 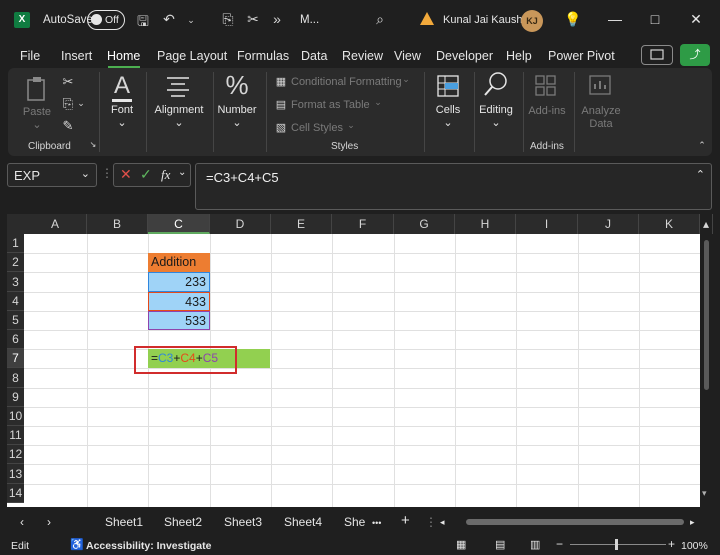 I want to click on cut-icon: ✂, so click(x=68, y=82).